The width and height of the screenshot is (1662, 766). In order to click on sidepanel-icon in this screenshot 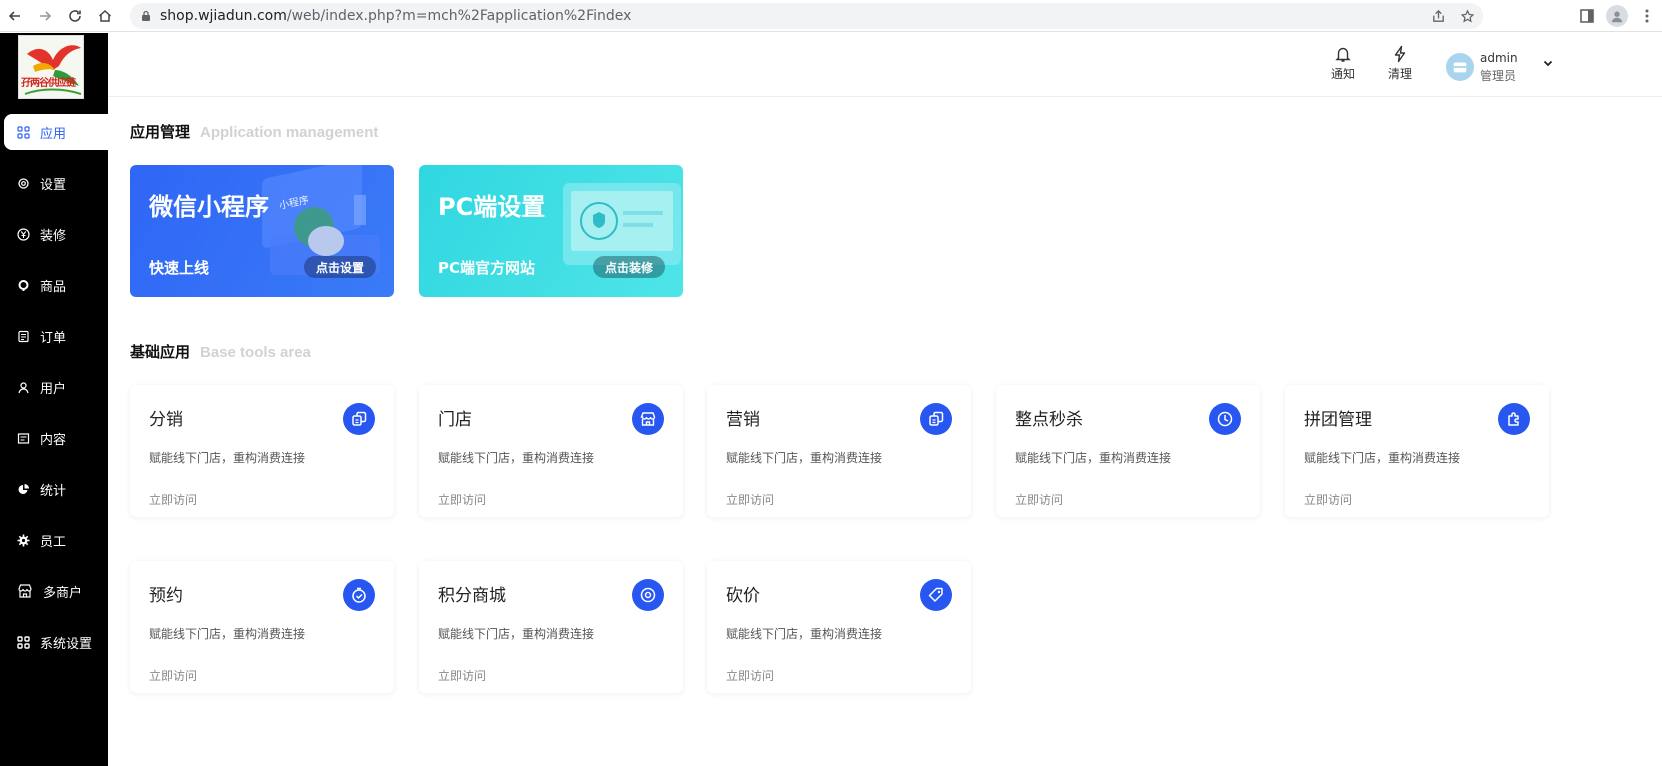, I will do `click(1587, 16)`.